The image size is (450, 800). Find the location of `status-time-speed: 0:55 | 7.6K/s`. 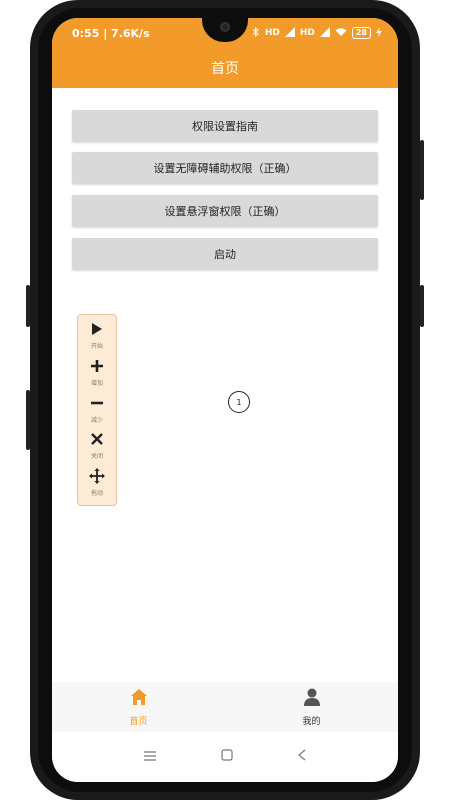

status-time-speed: 0:55 | 7.6K/s is located at coordinates (111, 33).